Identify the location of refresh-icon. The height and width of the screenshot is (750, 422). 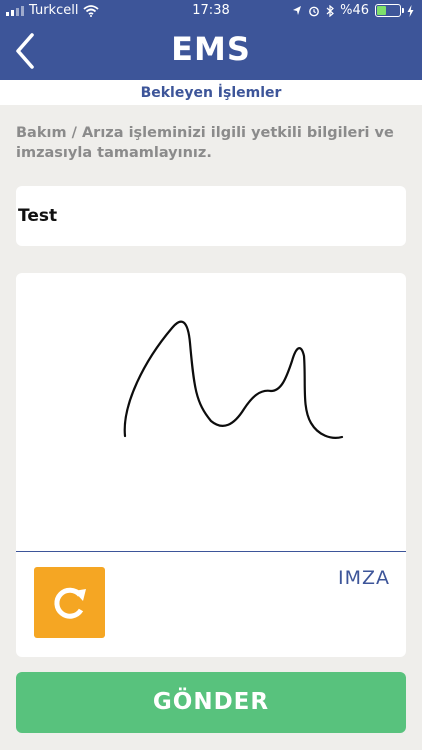
(70, 603).